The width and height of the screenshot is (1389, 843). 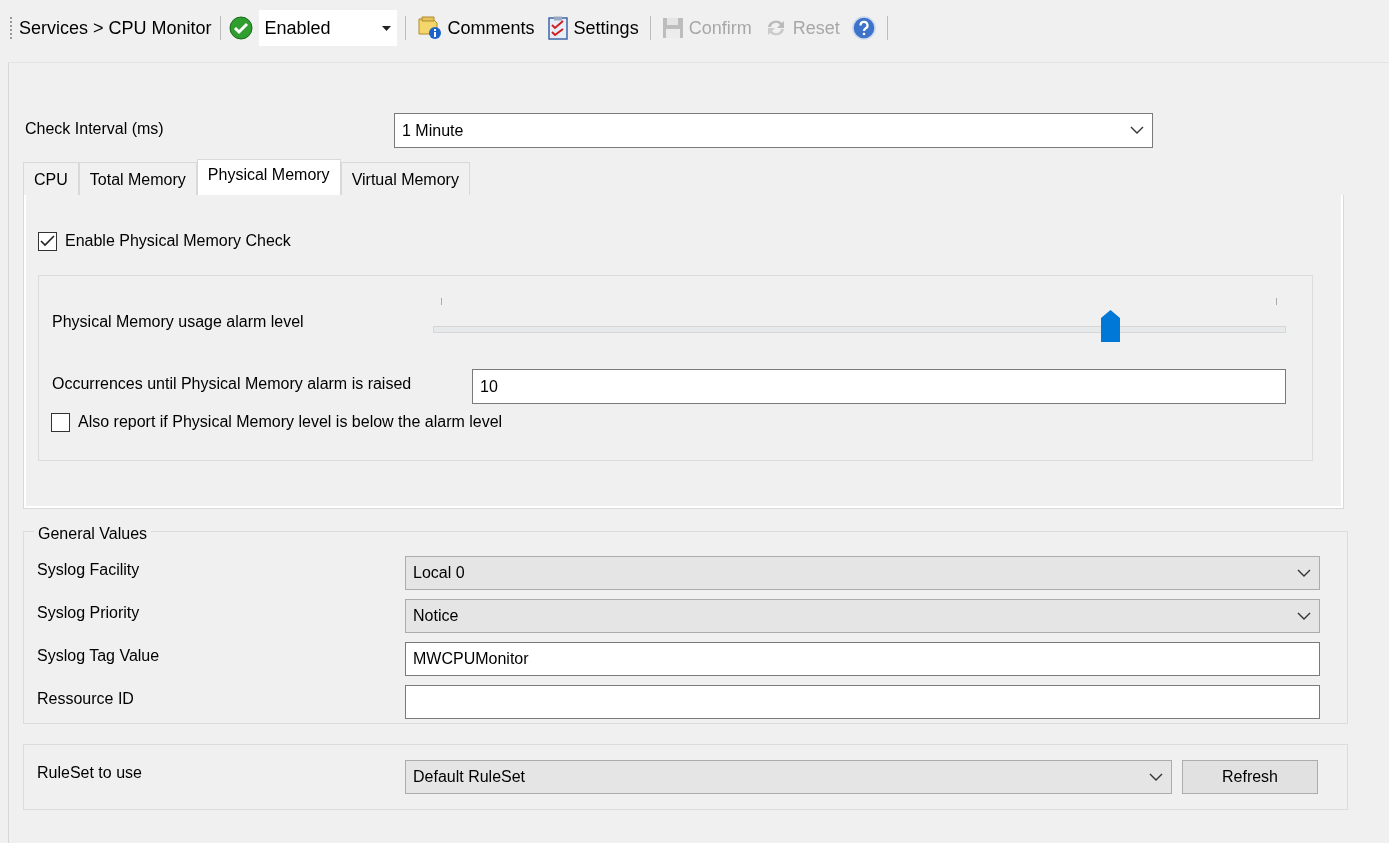 What do you see at coordinates (475, 28) in the screenshot?
I see `comments-button: Comments` at bounding box center [475, 28].